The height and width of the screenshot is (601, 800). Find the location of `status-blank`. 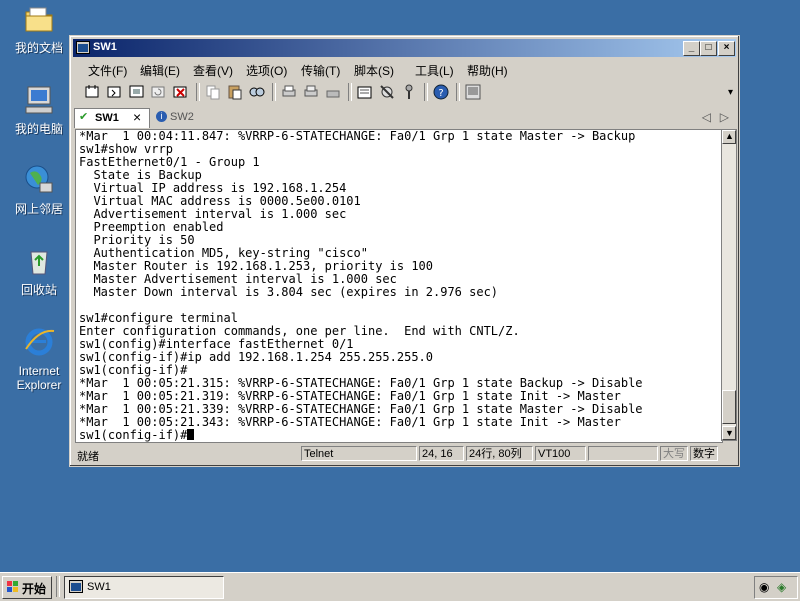

status-blank is located at coordinates (623, 453).